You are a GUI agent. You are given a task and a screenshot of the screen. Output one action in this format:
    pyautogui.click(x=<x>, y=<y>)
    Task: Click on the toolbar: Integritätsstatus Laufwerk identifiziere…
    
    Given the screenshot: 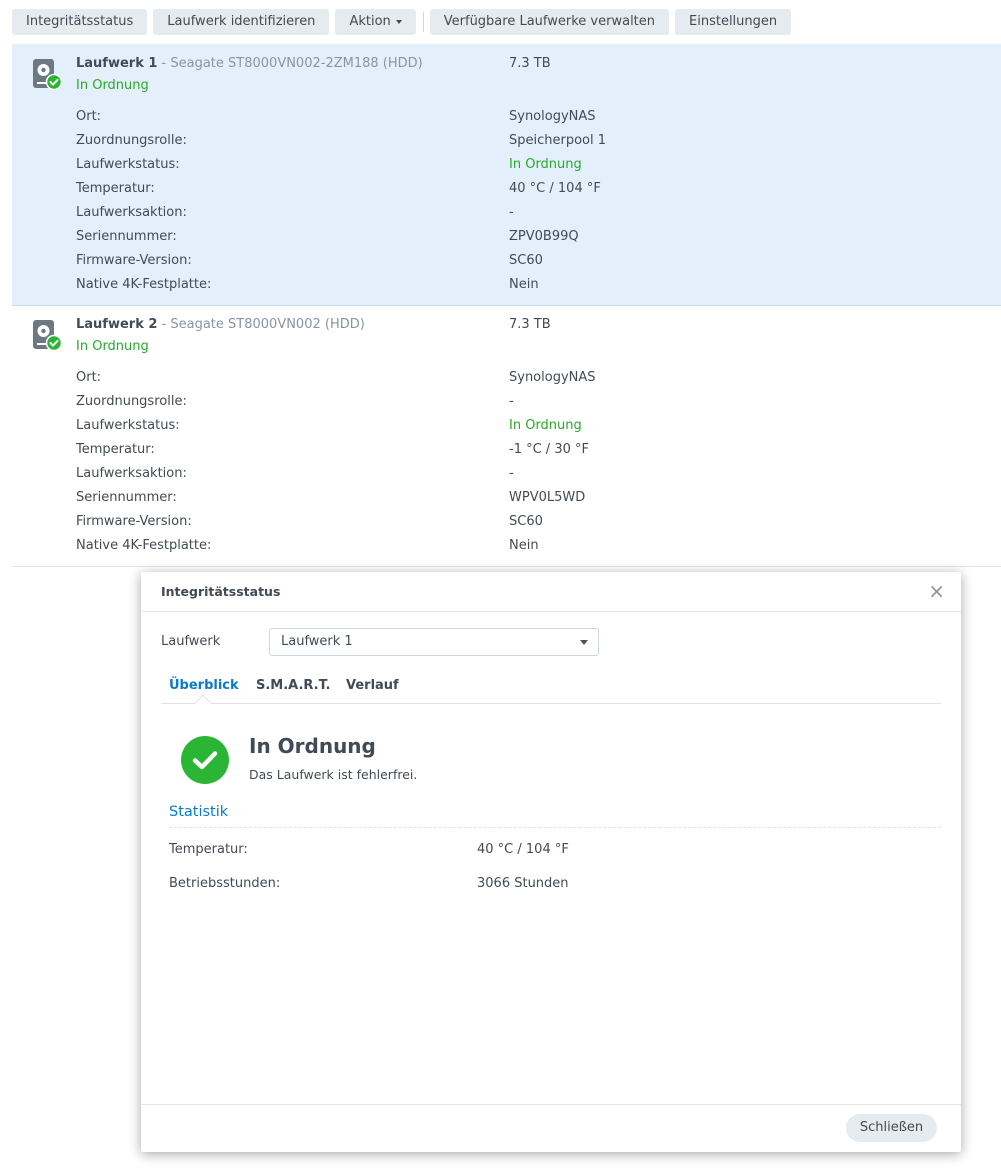 What is the action you would take?
    pyautogui.click(x=404, y=22)
    